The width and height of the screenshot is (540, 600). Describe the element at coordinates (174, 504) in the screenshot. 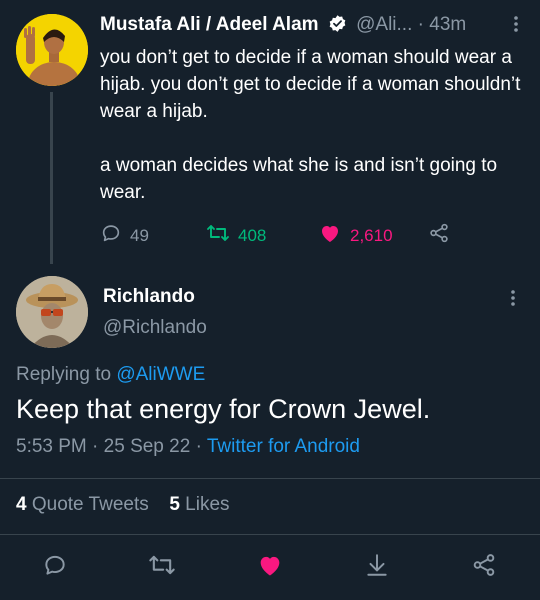

I see `likes-count: 5` at that location.